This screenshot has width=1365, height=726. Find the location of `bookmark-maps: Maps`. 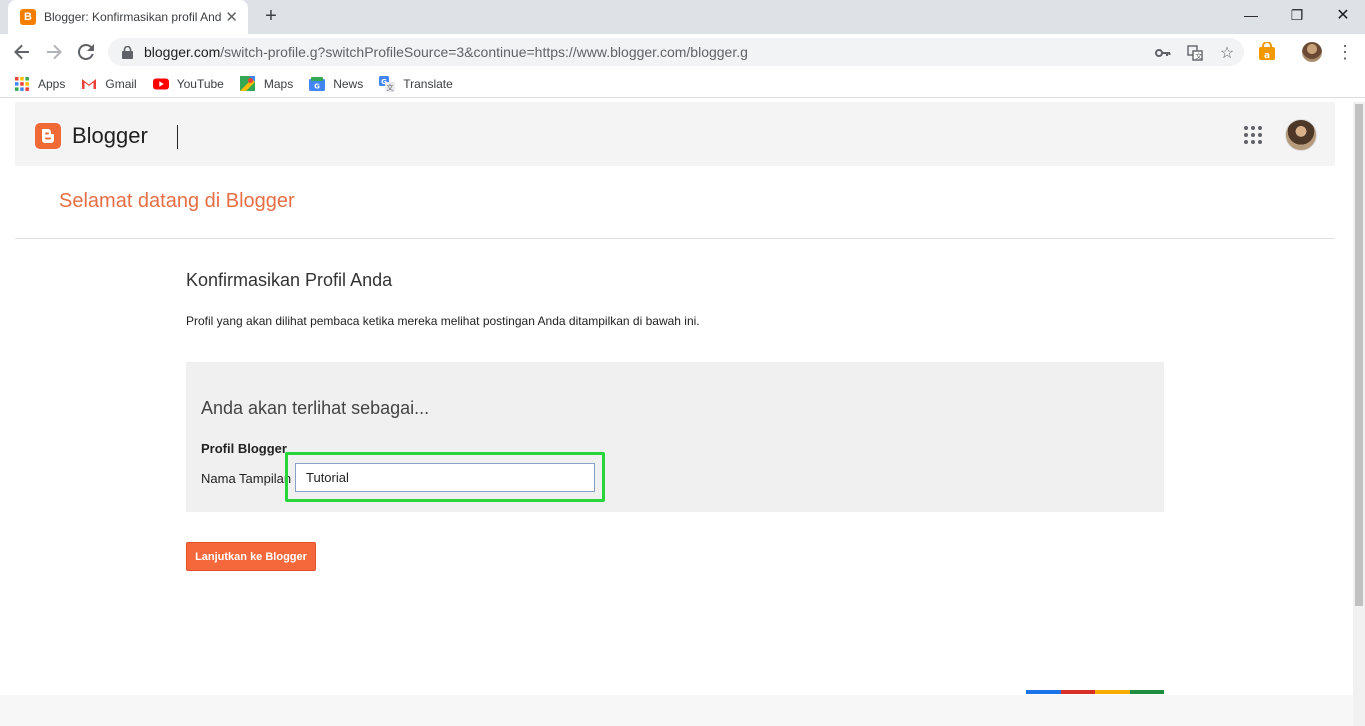

bookmark-maps: Maps is located at coordinates (266, 84).